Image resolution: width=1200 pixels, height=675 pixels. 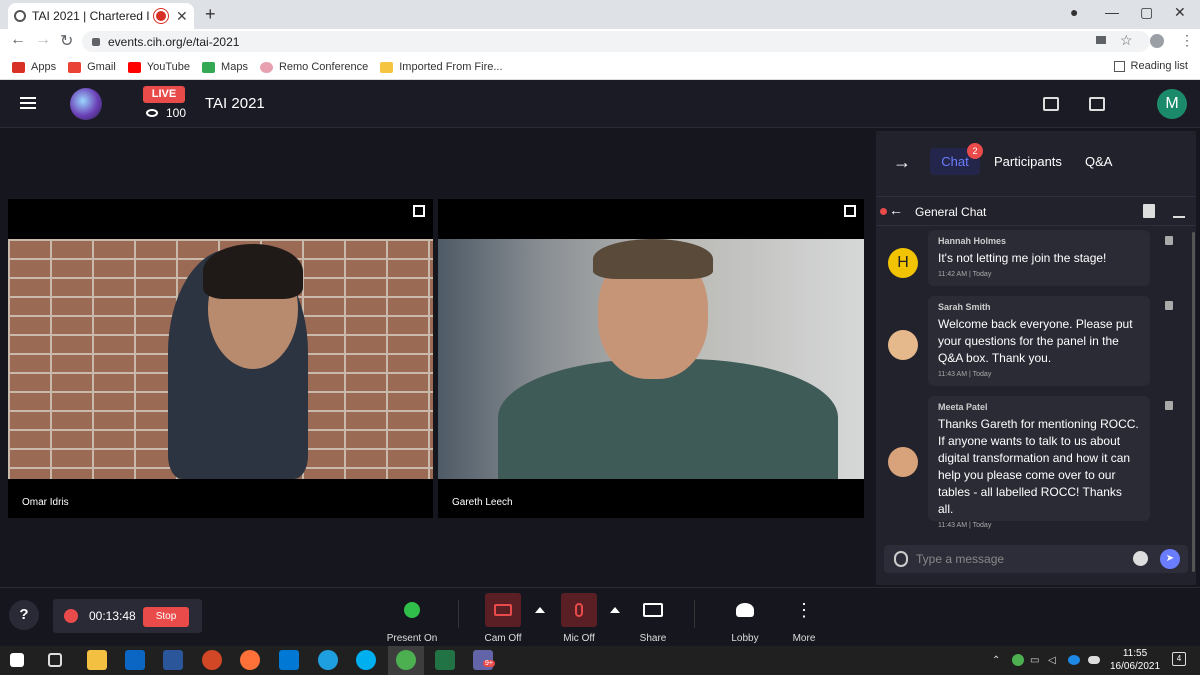 I want to click on internet-explorer-icon, so click(x=328, y=660).